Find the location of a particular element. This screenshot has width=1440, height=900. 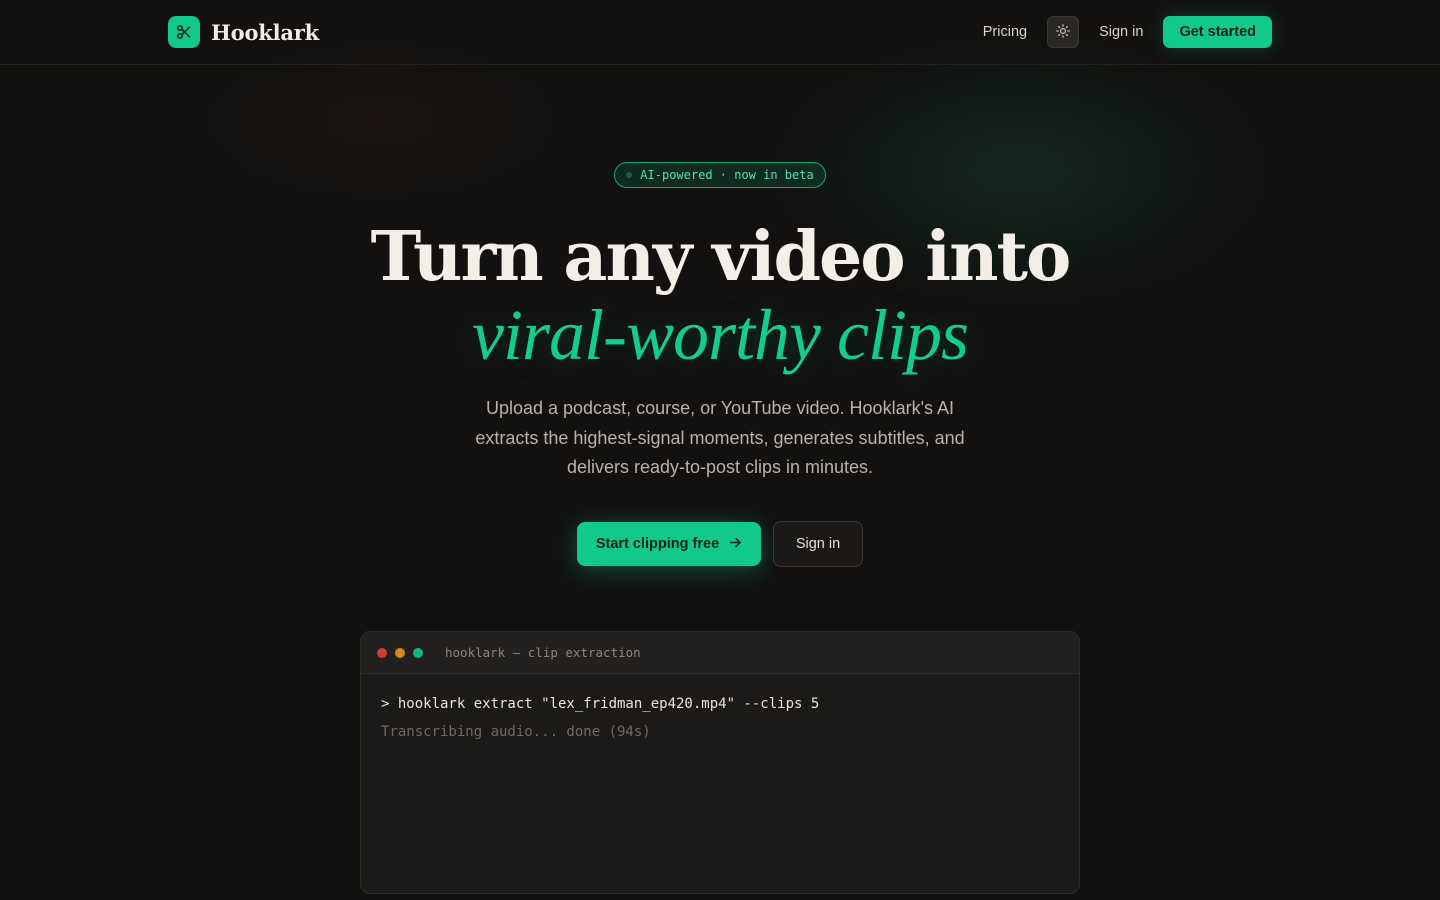

window-close-dot is located at coordinates (382, 652).